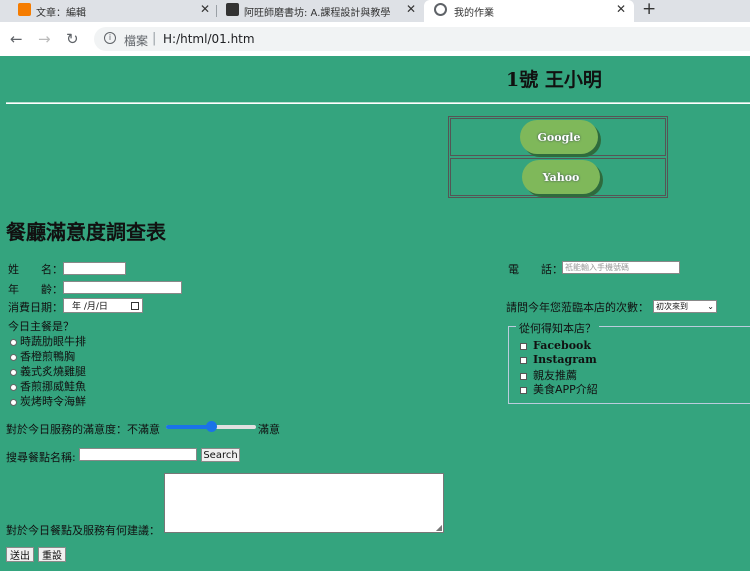  I want to click on tab-active: 我的作業 ✕, so click(529, 11).